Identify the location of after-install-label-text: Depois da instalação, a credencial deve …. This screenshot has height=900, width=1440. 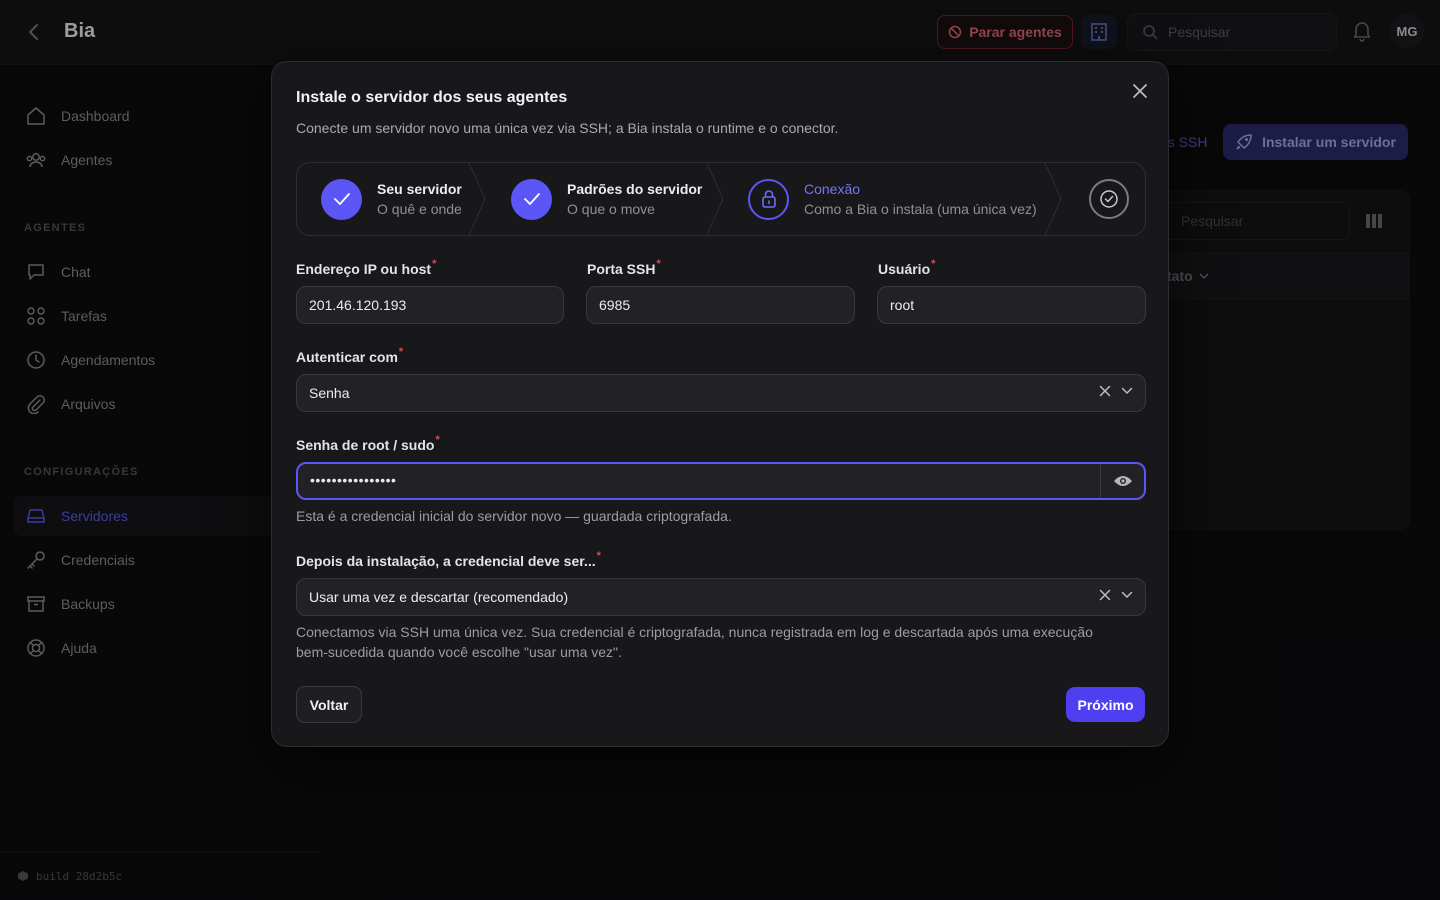
(446, 561).